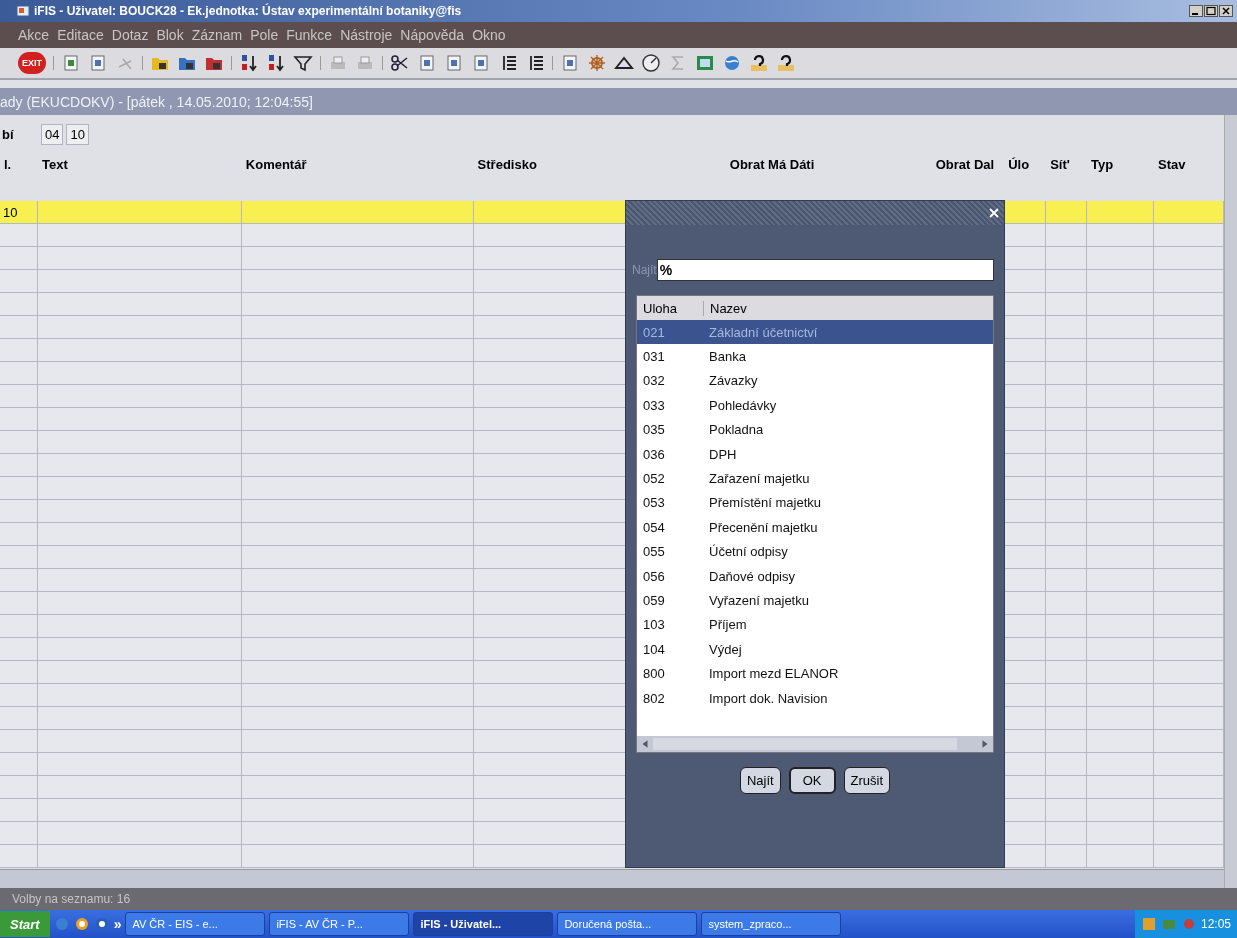  Describe the element at coordinates (815, 551) in the screenshot. I see `list-item: 055 Účetní odpisy` at that location.